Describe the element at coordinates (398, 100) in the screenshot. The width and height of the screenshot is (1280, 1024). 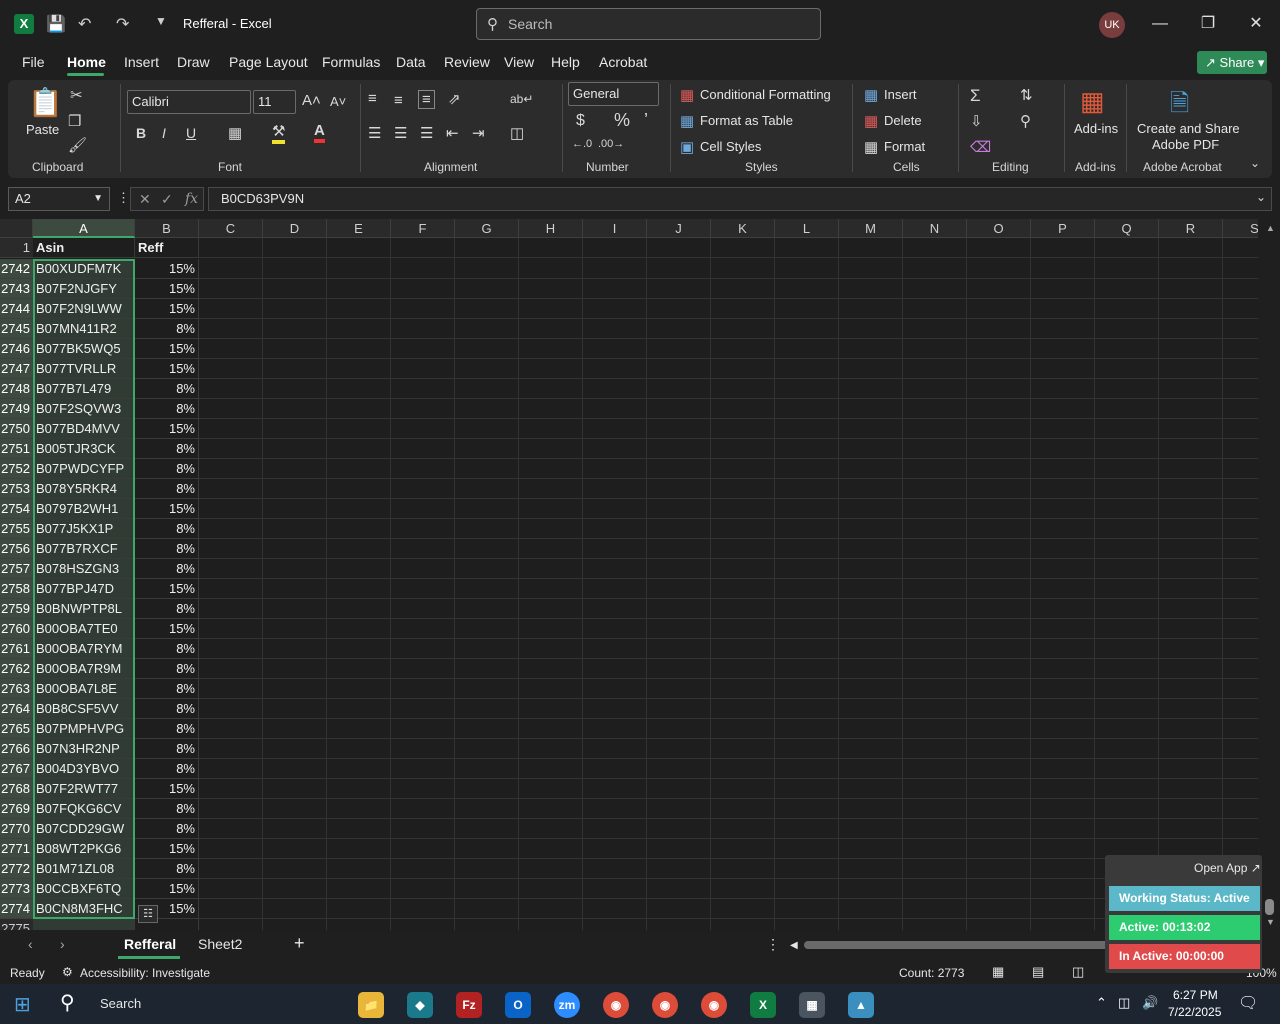
I see `align-middle-icon: ≡` at that location.